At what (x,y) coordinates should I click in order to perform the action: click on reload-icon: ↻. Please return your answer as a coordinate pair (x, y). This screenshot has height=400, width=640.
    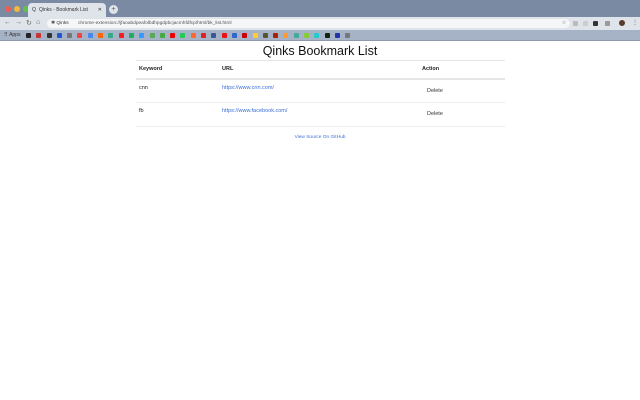
    Looking at the image, I should click on (29, 23).